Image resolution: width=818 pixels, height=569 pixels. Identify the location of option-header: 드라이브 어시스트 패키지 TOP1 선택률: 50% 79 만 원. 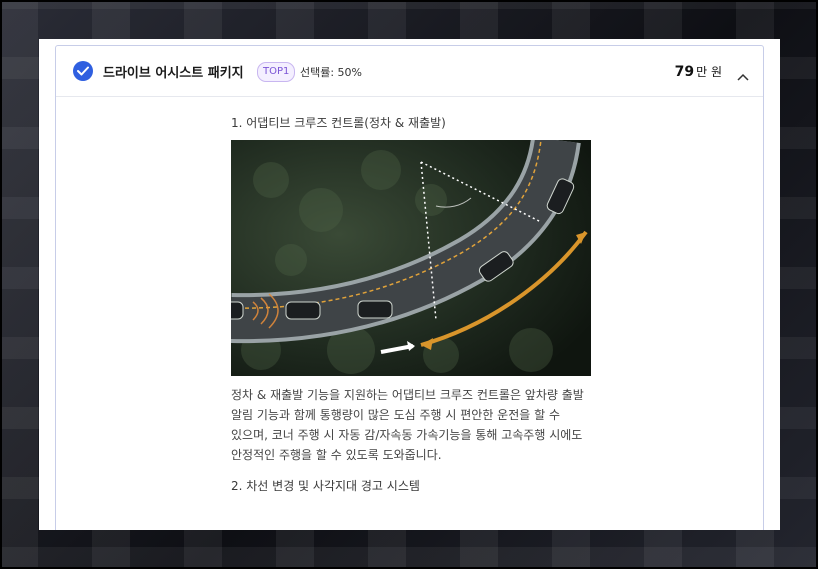
(409, 71).